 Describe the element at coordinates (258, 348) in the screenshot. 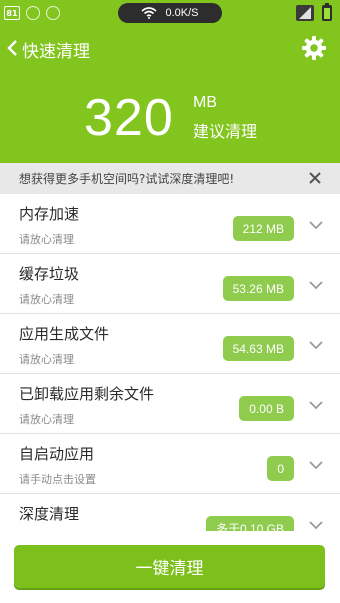

I see `size-badge: 54.63 MB` at that location.